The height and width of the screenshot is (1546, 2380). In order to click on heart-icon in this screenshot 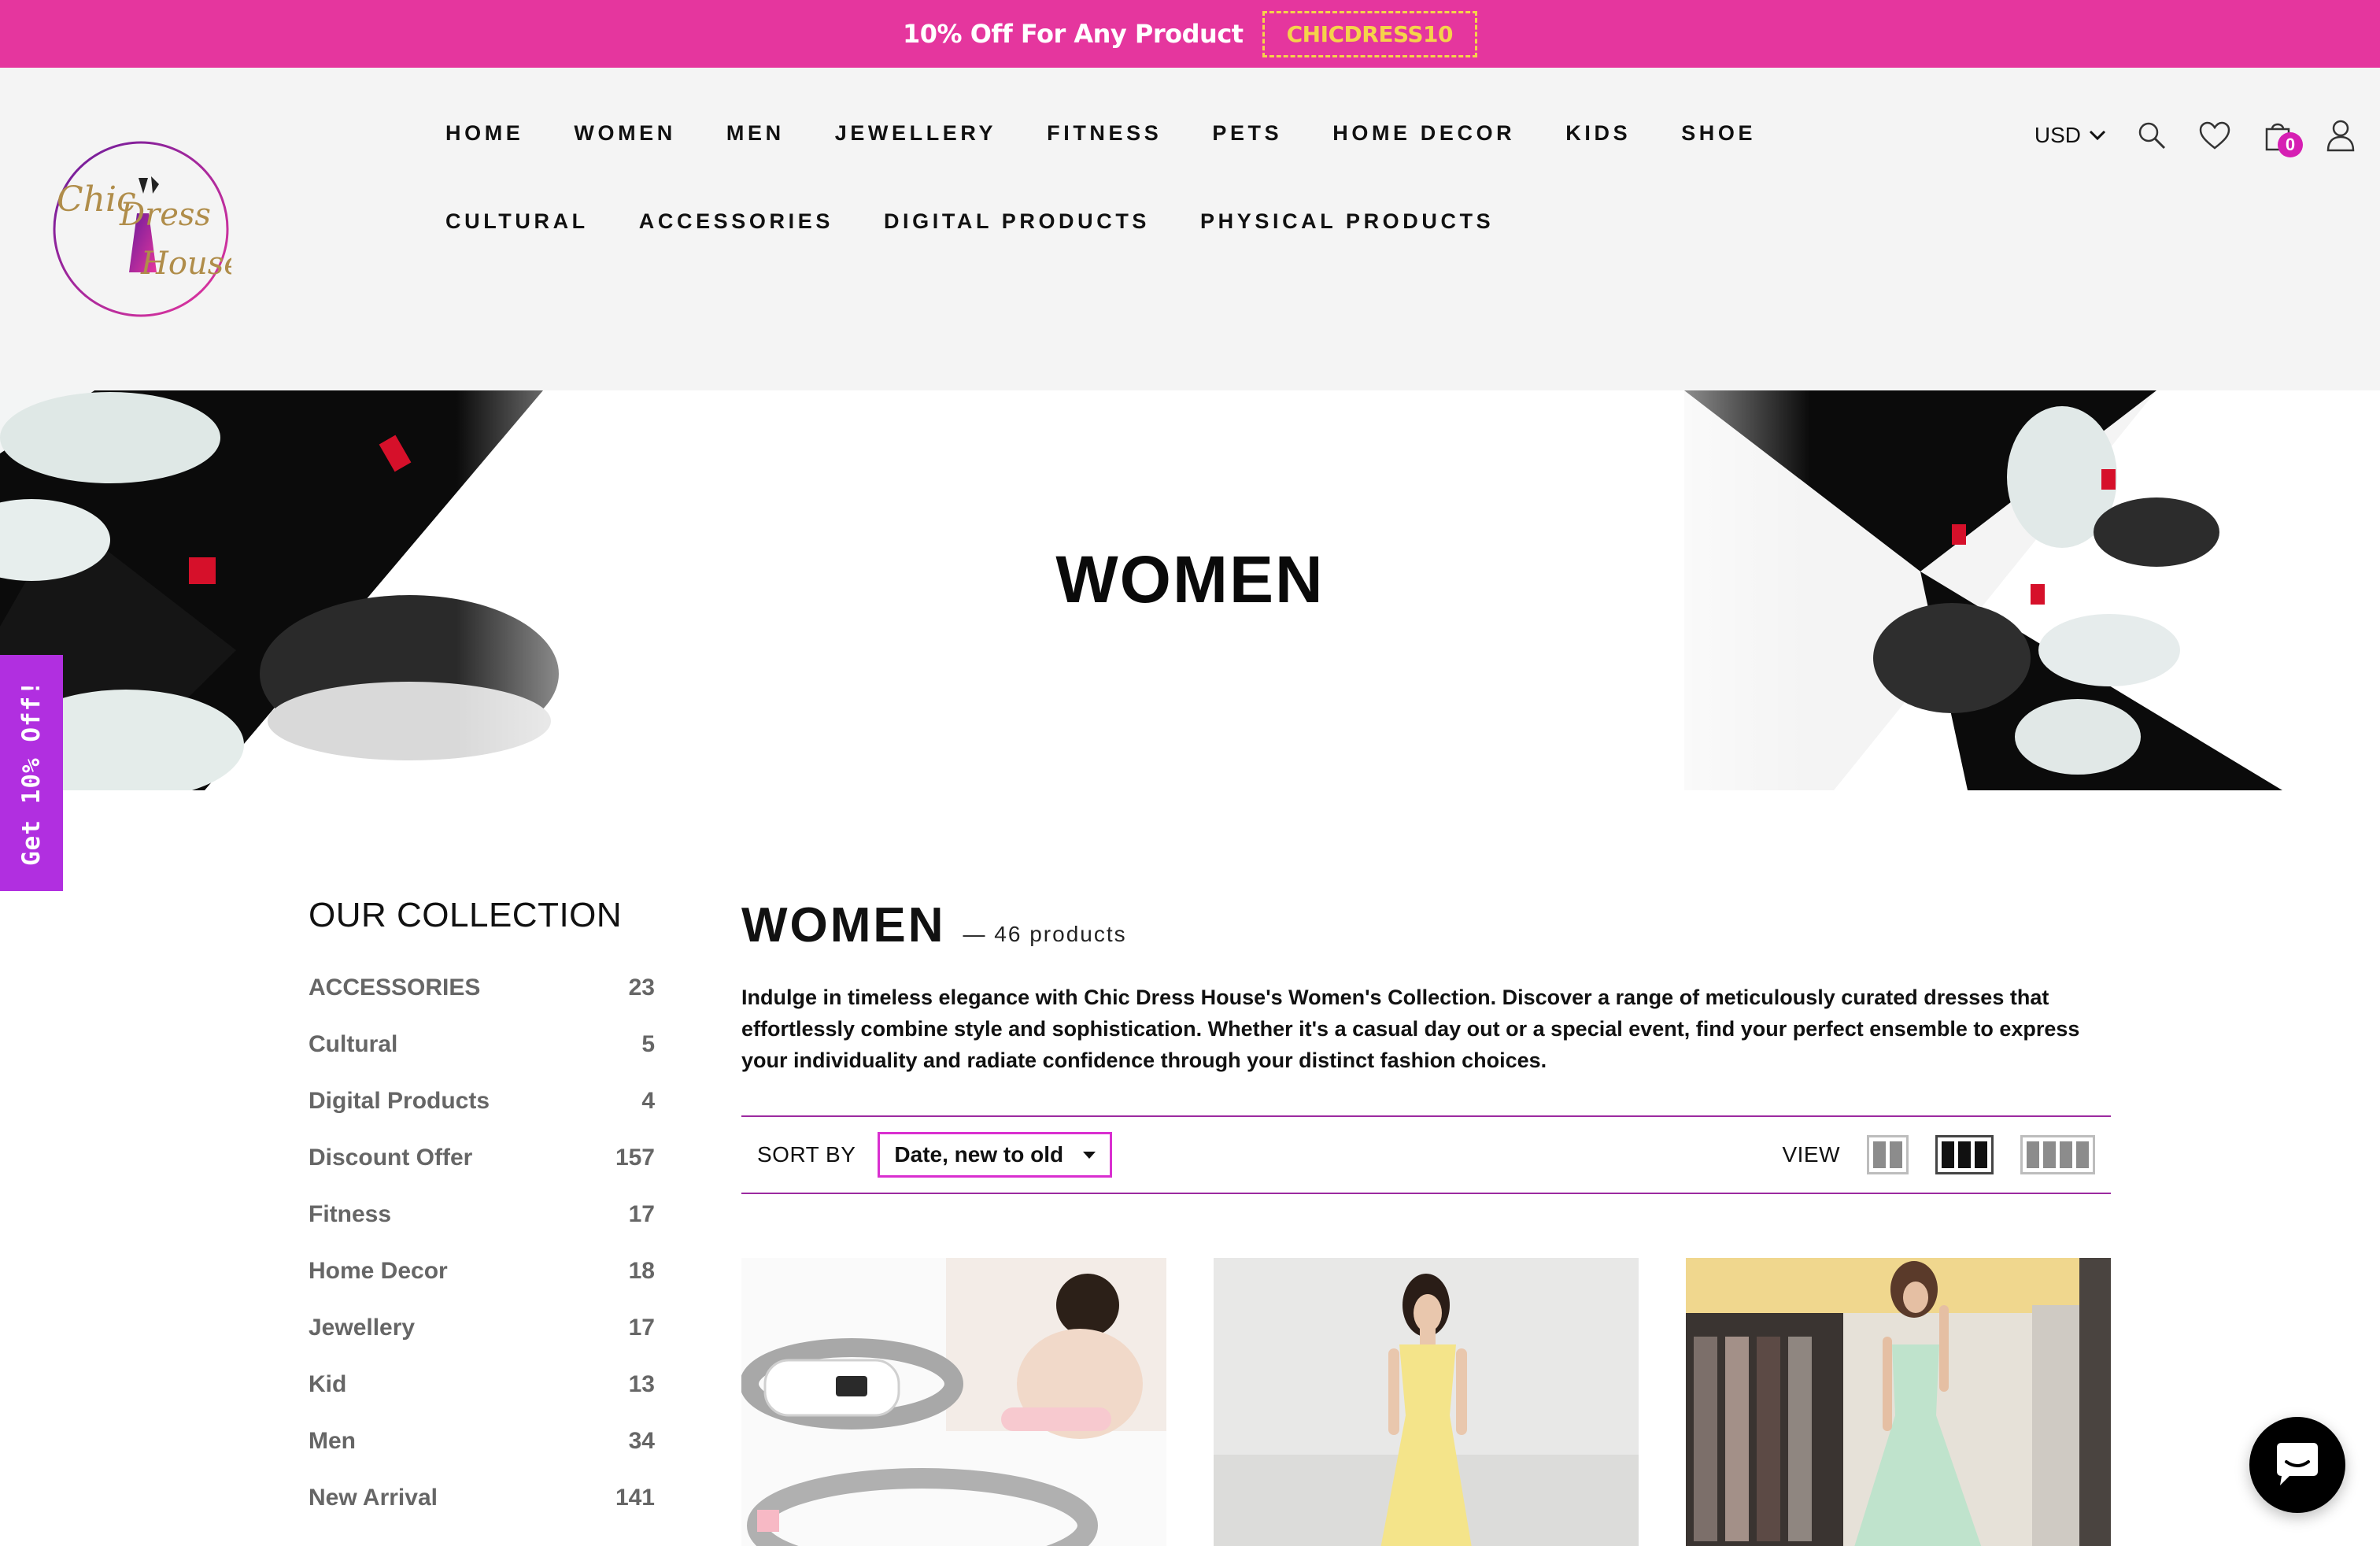, I will do `click(2214, 135)`.